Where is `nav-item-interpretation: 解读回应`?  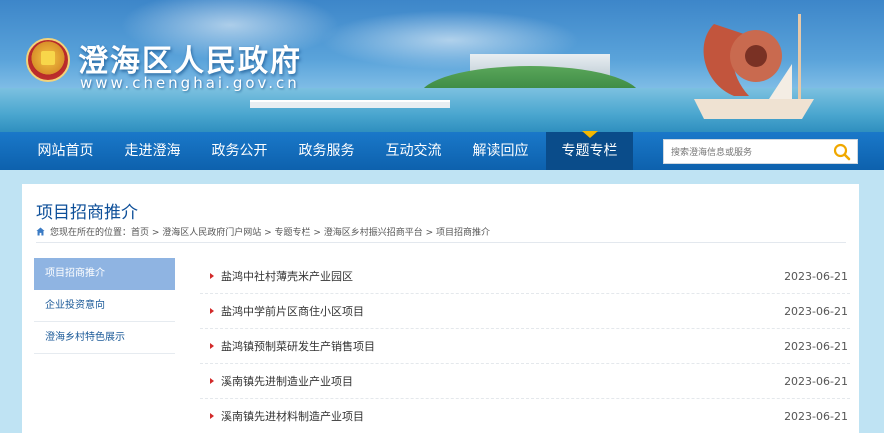 nav-item-interpretation: 解读回应 is located at coordinates (500, 151).